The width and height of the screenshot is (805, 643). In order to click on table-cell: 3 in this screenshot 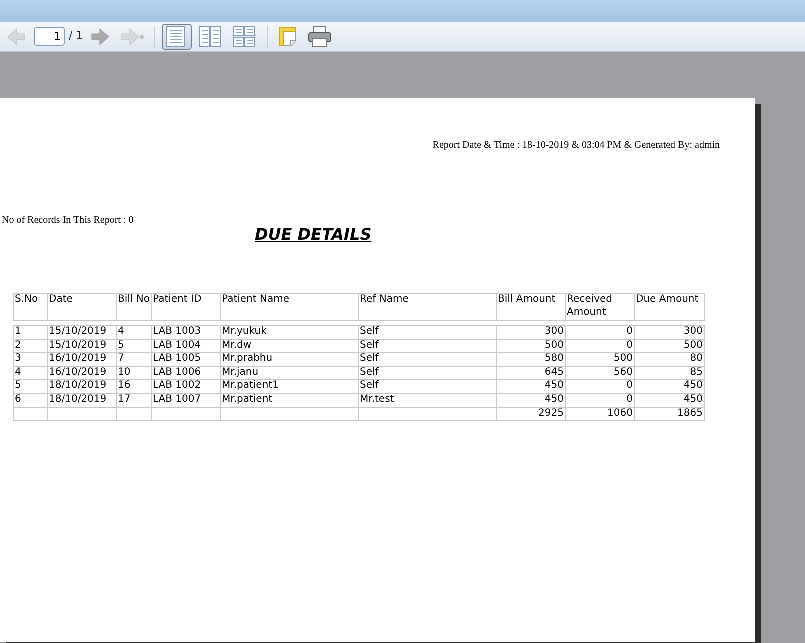, I will do `click(31, 359)`.